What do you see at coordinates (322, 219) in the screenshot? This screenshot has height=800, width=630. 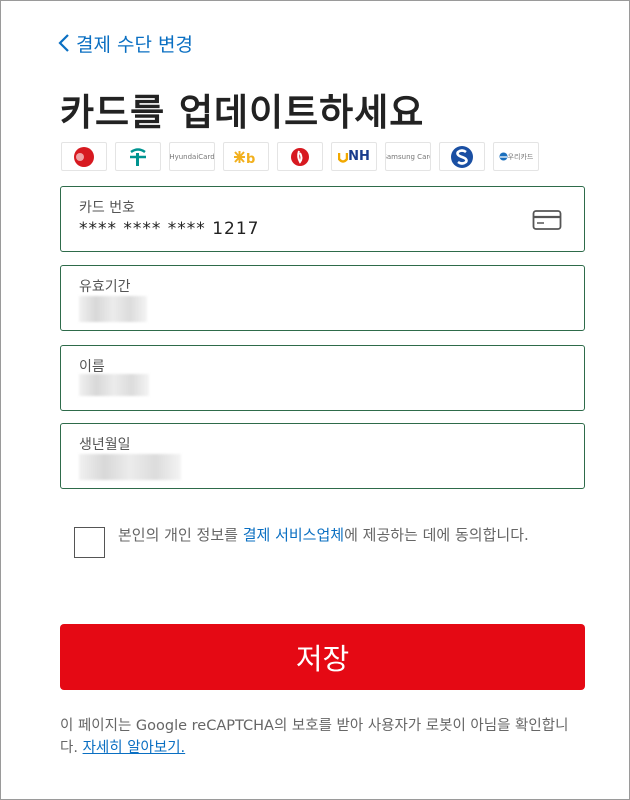 I see `card-number-field: 카드 번호 **** **** **** 1217` at bounding box center [322, 219].